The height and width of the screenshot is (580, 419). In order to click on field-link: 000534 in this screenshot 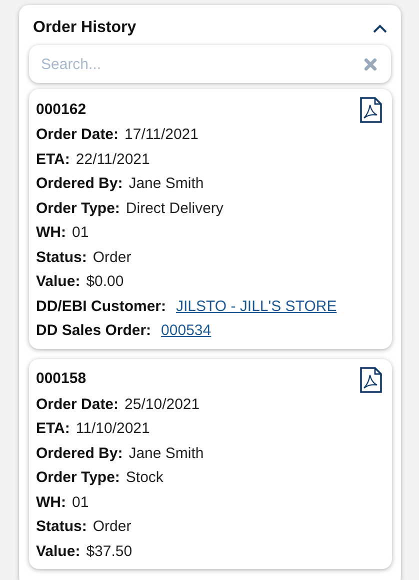, I will do `click(186, 331)`.